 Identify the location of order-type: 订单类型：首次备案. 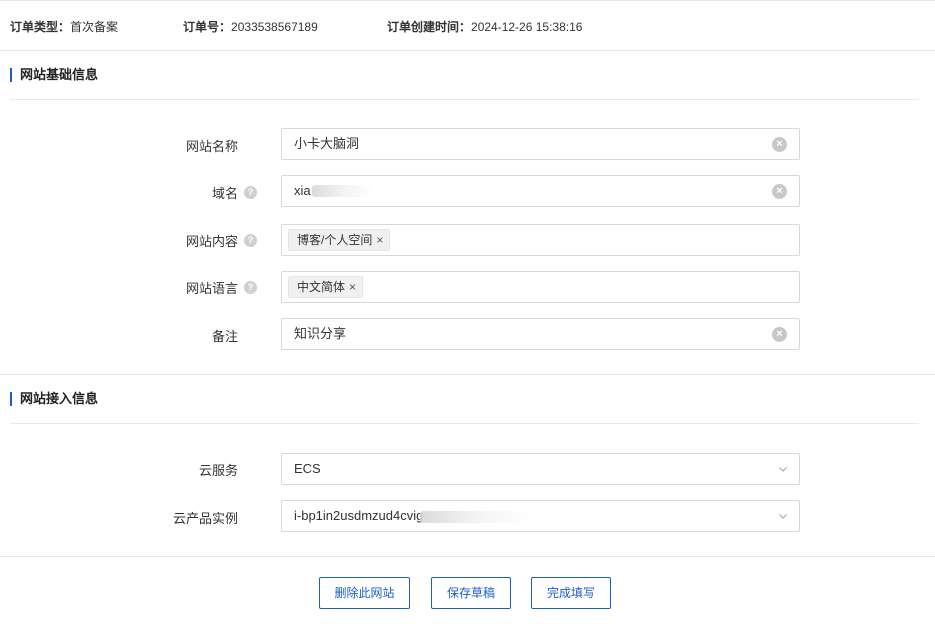
(64, 26).